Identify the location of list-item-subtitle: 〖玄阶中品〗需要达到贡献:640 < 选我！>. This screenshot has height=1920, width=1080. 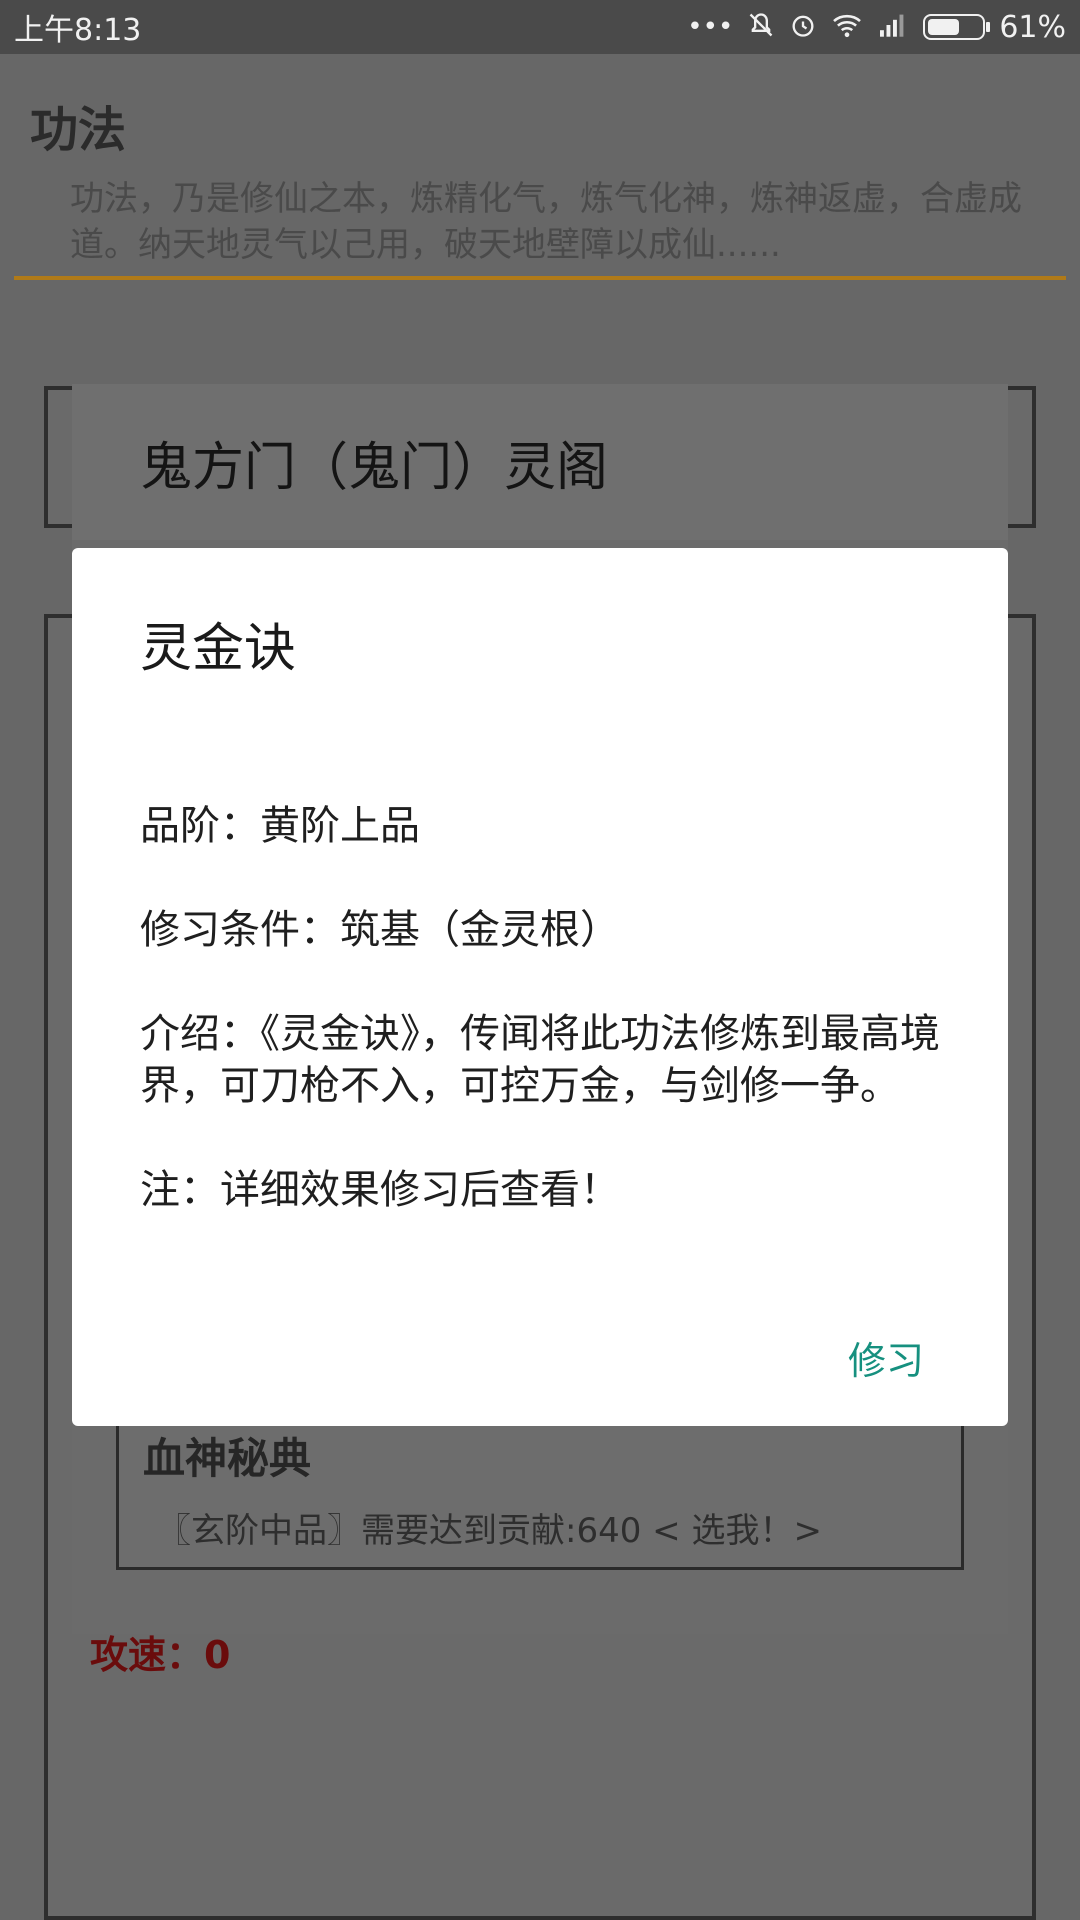
(489, 1531).